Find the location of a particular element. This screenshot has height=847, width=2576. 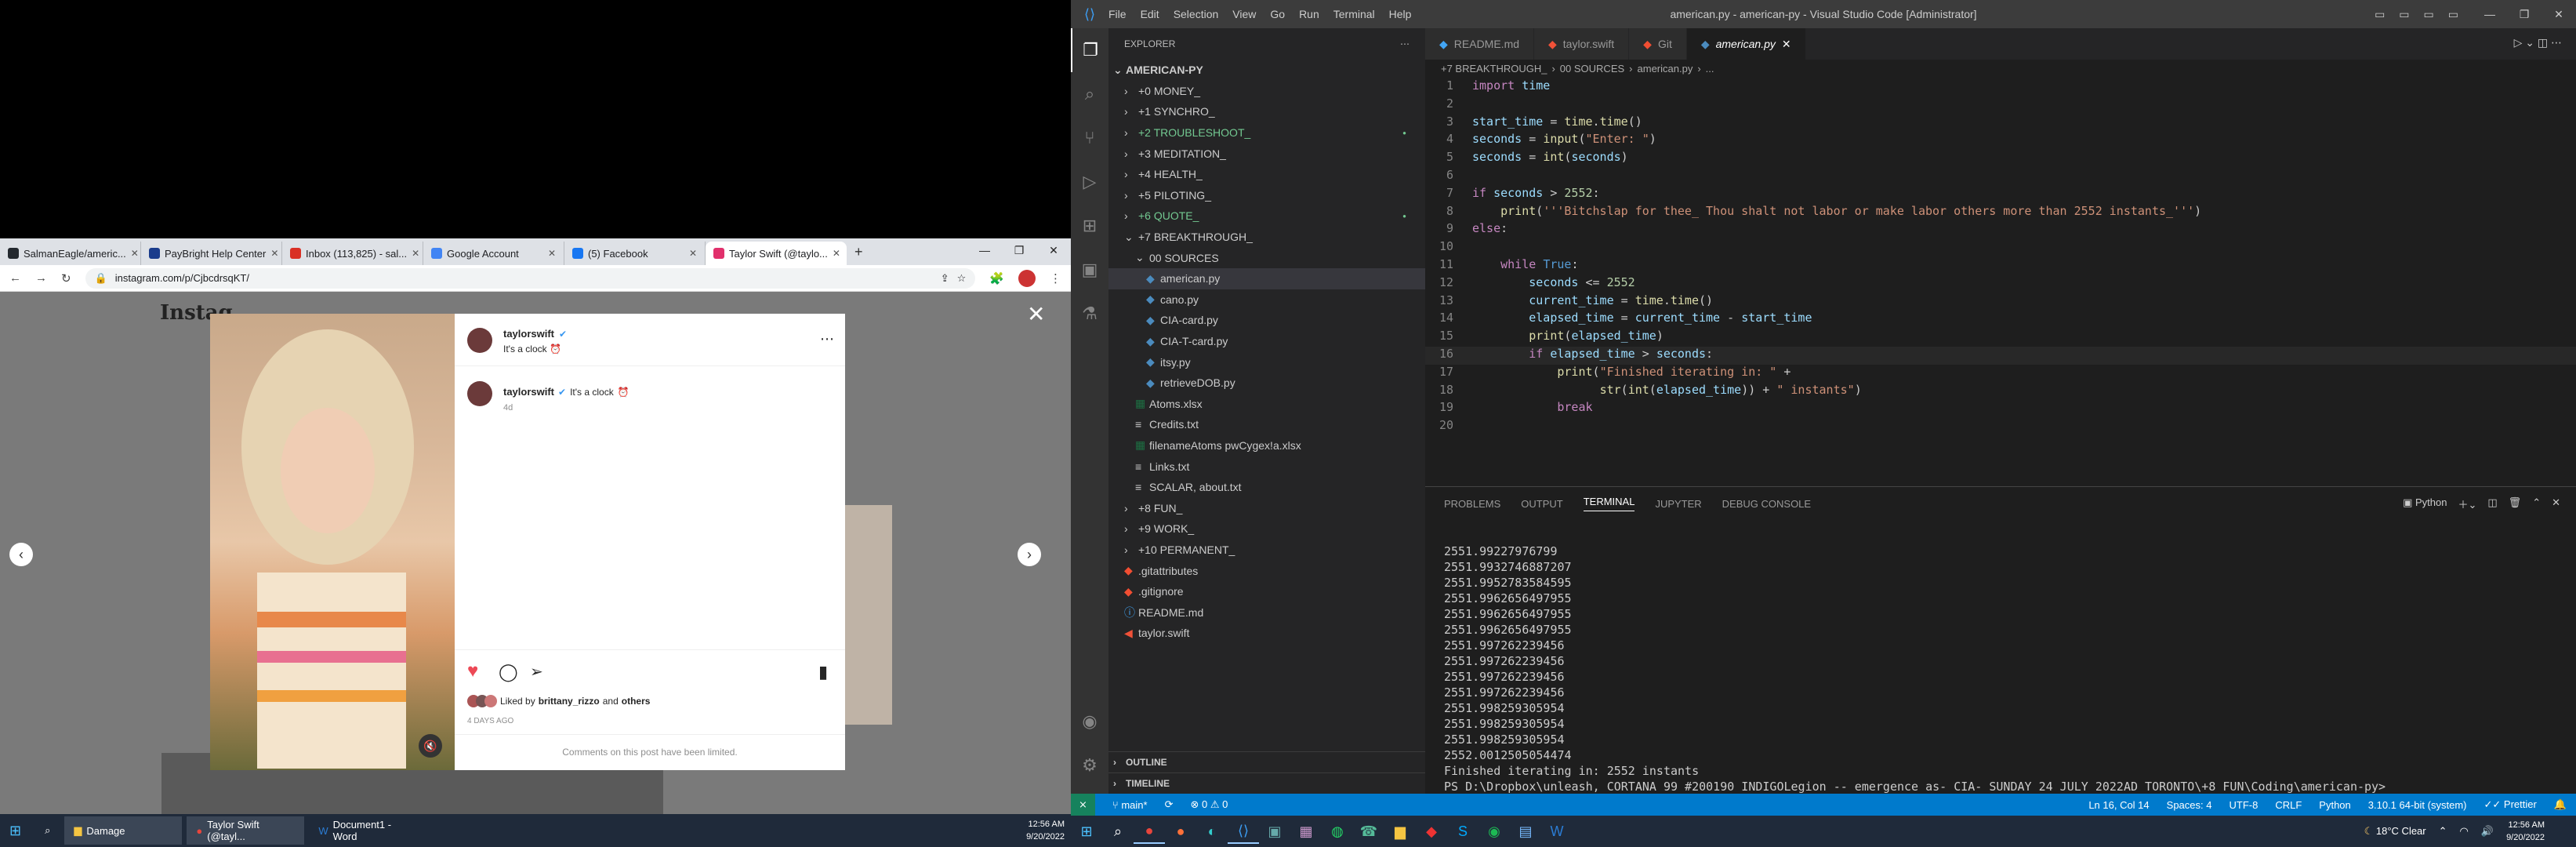

phone-icon: ☎ is located at coordinates (1368, 831).